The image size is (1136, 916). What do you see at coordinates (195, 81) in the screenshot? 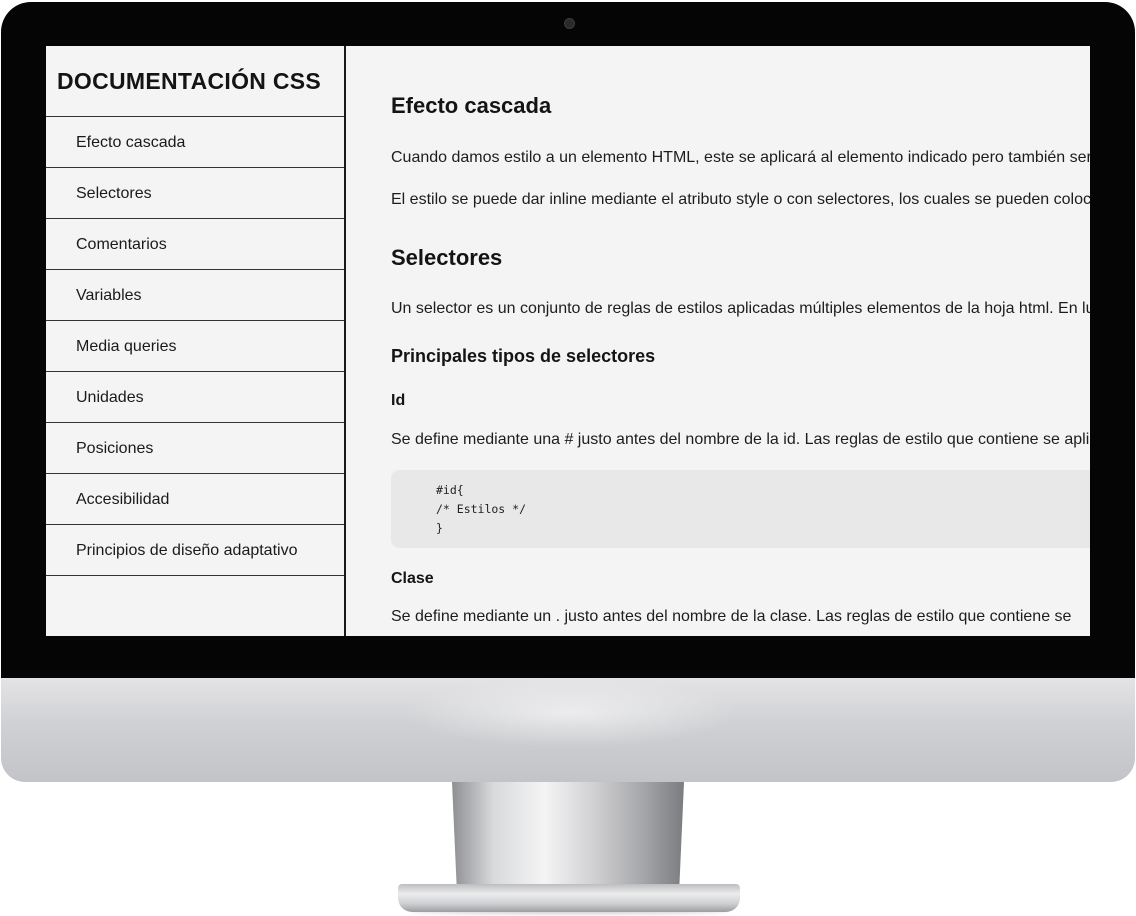
I see `navbar-title: DOCUMENTACIÓN CSS` at bounding box center [195, 81].